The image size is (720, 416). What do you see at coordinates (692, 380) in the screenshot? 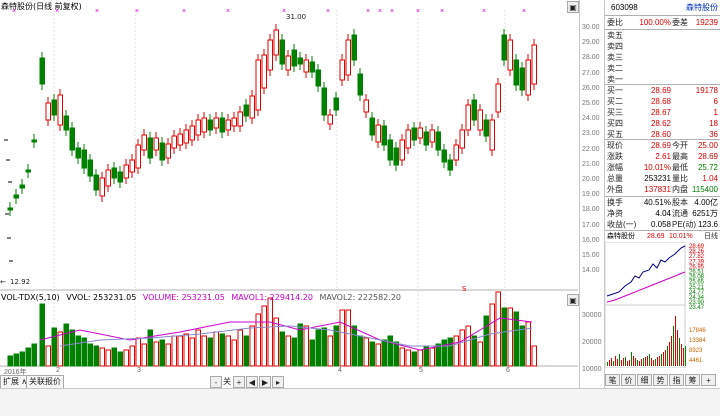
I see `right-tab-5: 筹` at bounding box center [692, 380].